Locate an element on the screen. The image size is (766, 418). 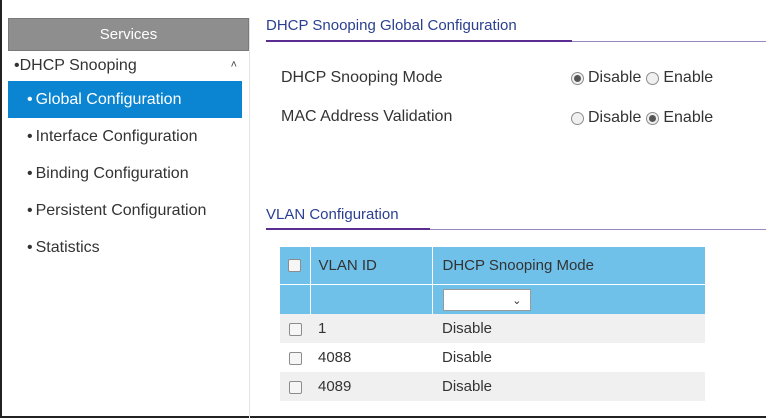
dhcp-snooping-mode-disable-option: Disable is located at coordinates (606, 78).